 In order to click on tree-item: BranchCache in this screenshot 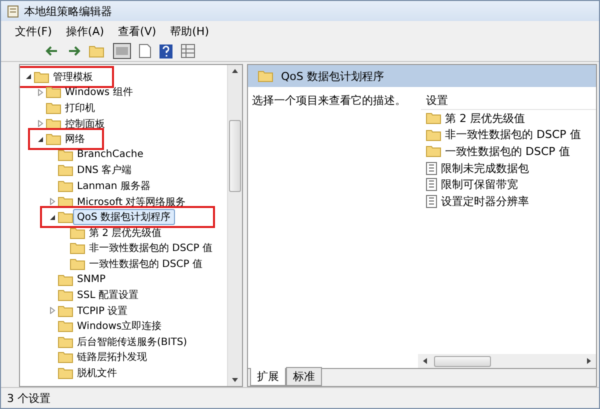, I will do `click(110, 155)`.